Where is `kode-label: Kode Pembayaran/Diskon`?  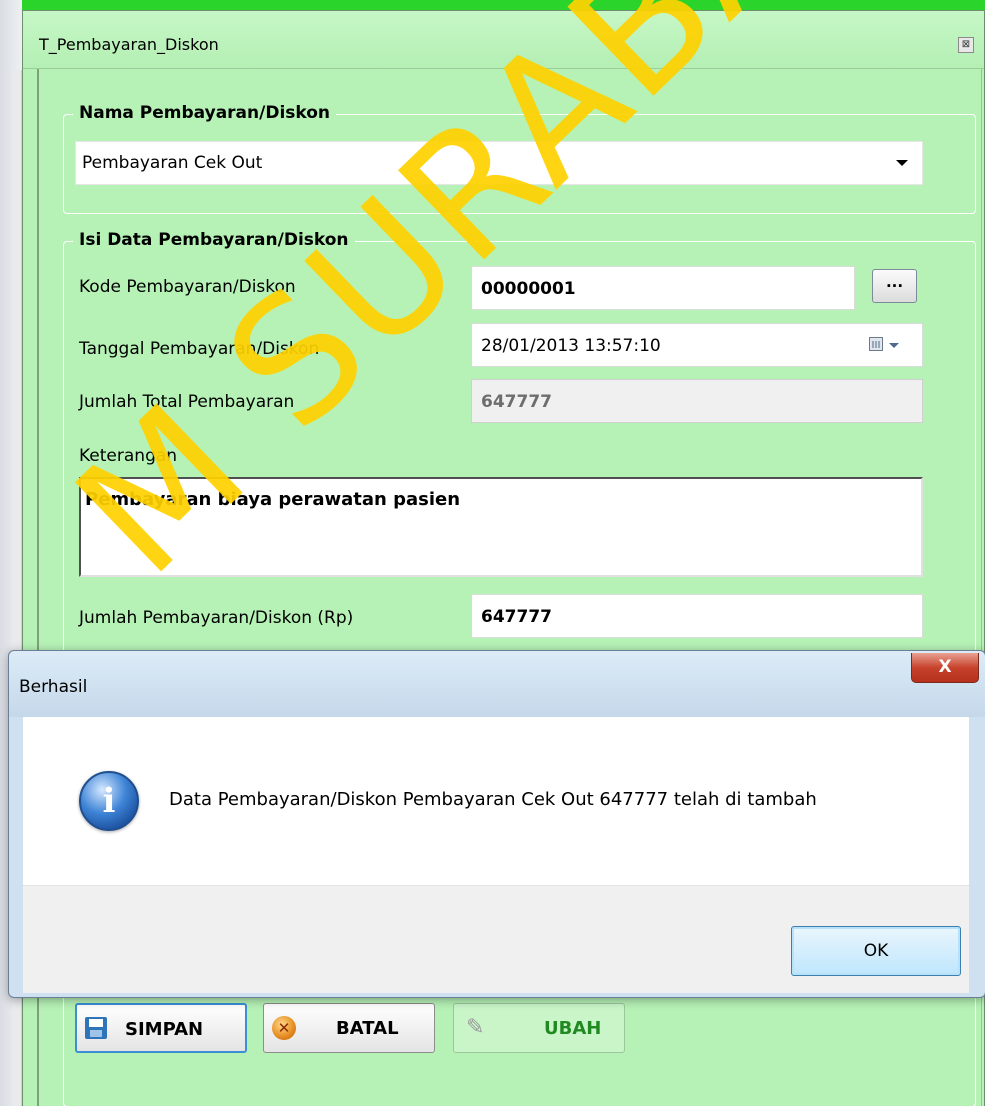
kode-label: Kode Pembayaran/Diskon is located at coordinates (187, 287).